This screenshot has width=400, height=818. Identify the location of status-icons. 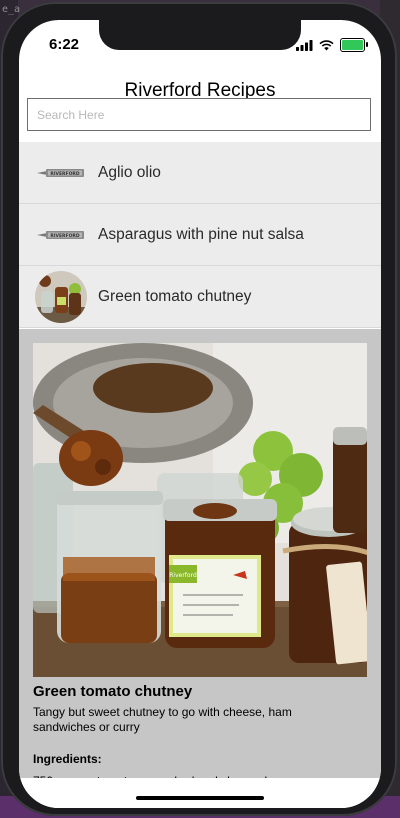
(332, 45).